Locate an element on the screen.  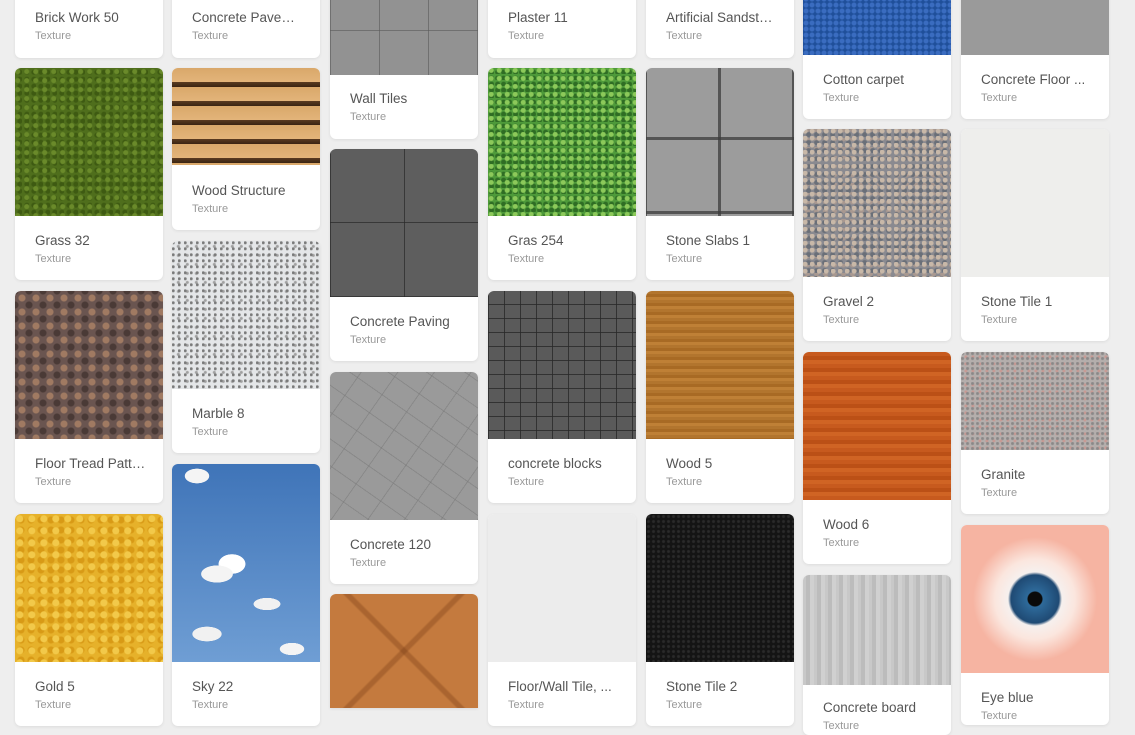
texture-card-stone-slabs-1: Stone Slabs 1 Texture is located at coordinates (720, 174).